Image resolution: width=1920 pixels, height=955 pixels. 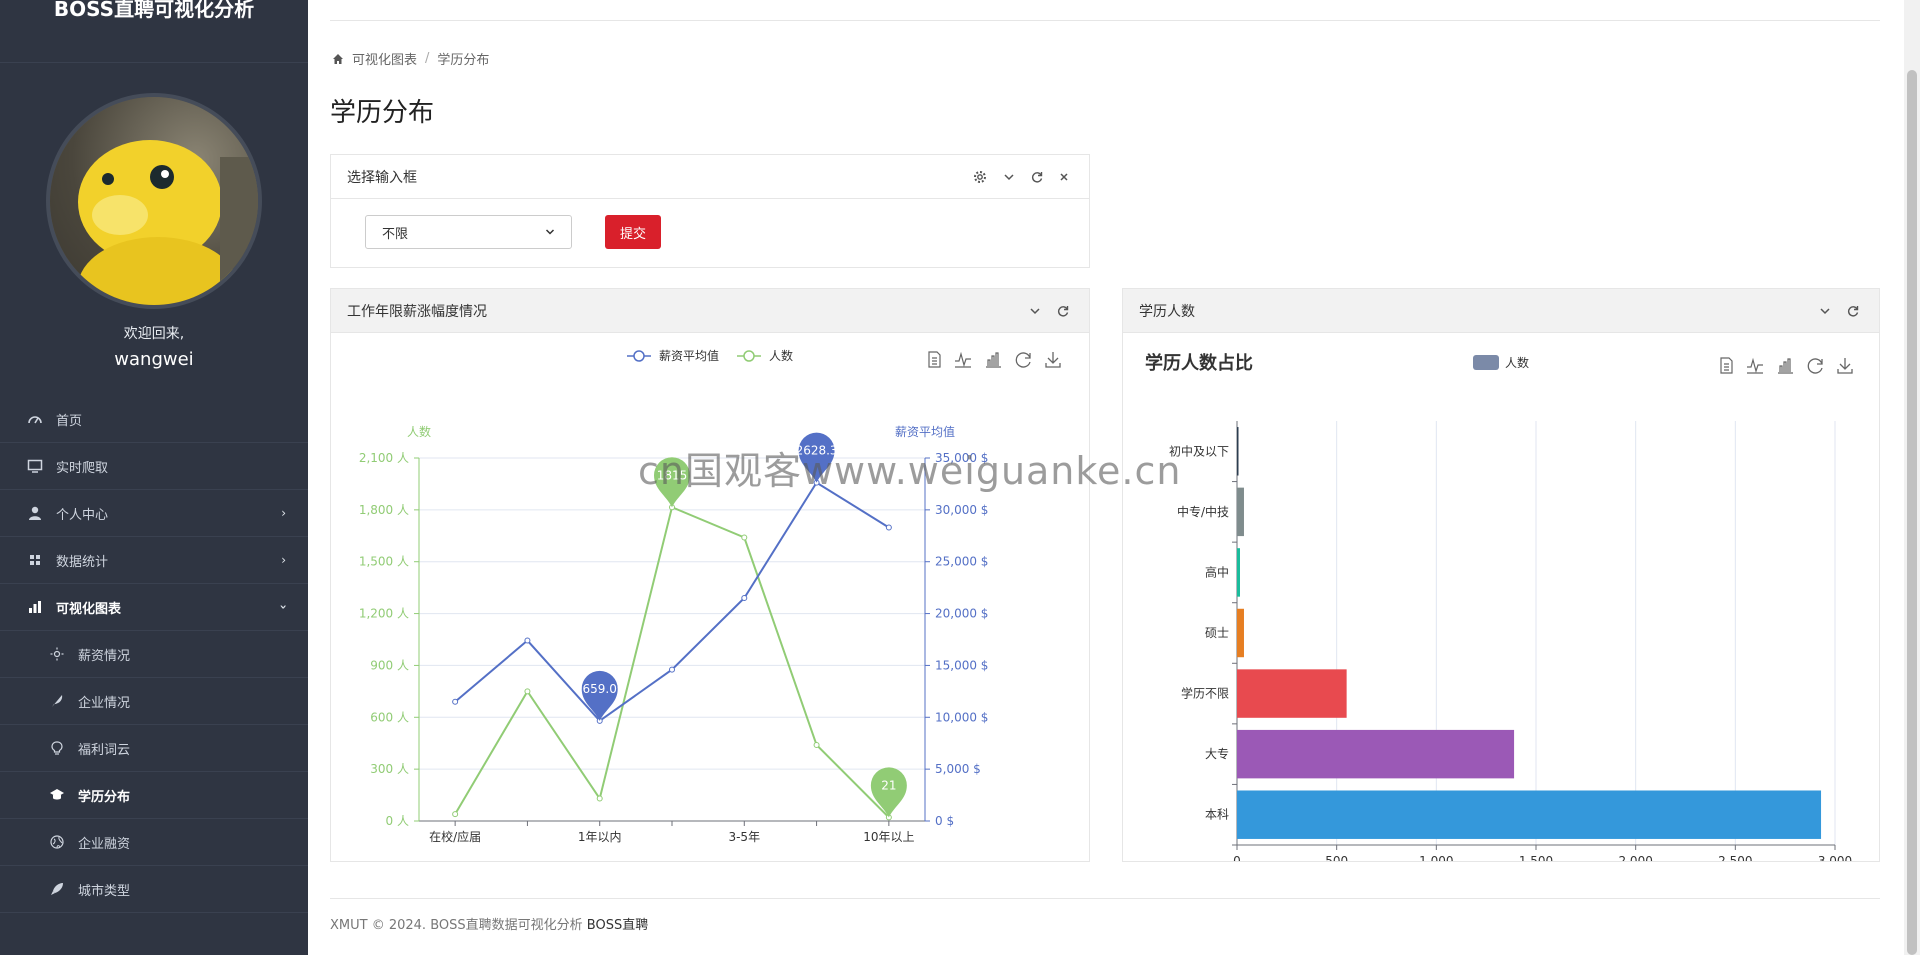 I want to click on sidebar-item-education: 学历分布, so click(x=154, y=795).